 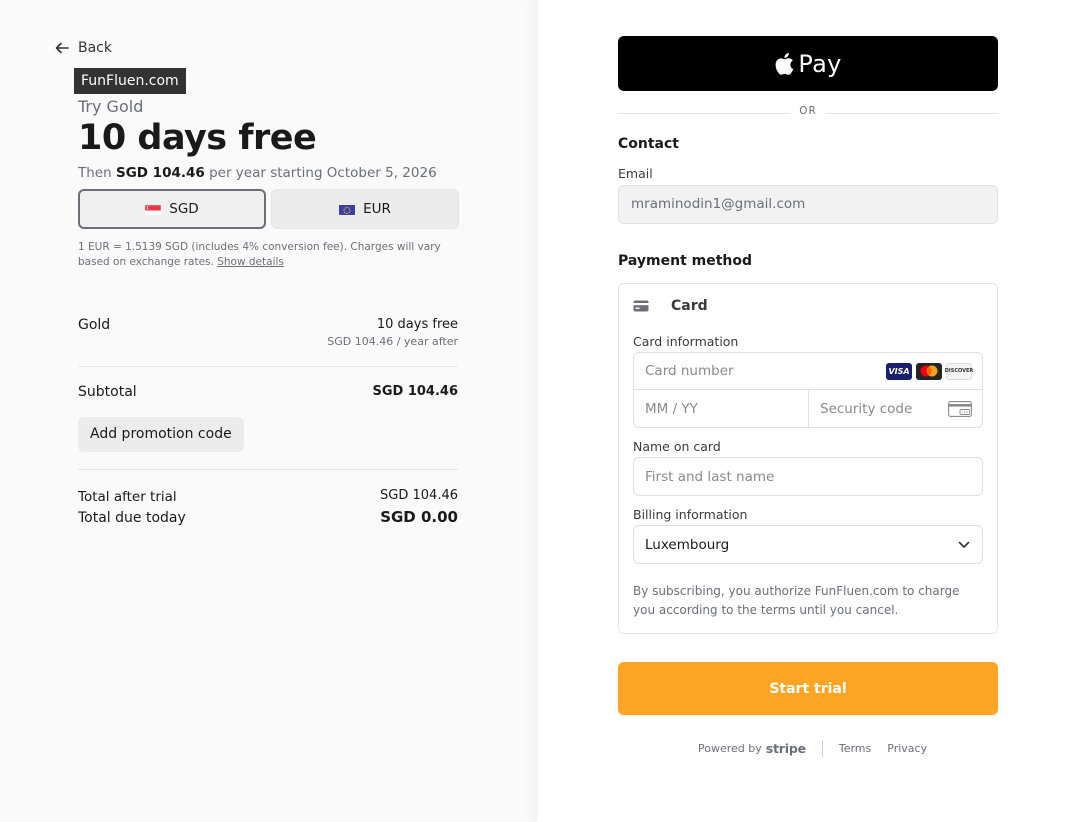 What do you see at coordinates (417, 324) in the screenshot?
I see `line-item-price: 10 days free` at bounding box center [417, 324].